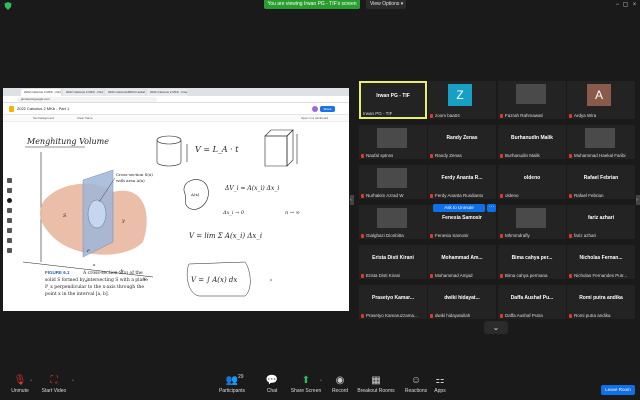  Describe the element at coordinates (87, 99) in the screenshot. I see `url-field: jamboard.google.com` at that location.